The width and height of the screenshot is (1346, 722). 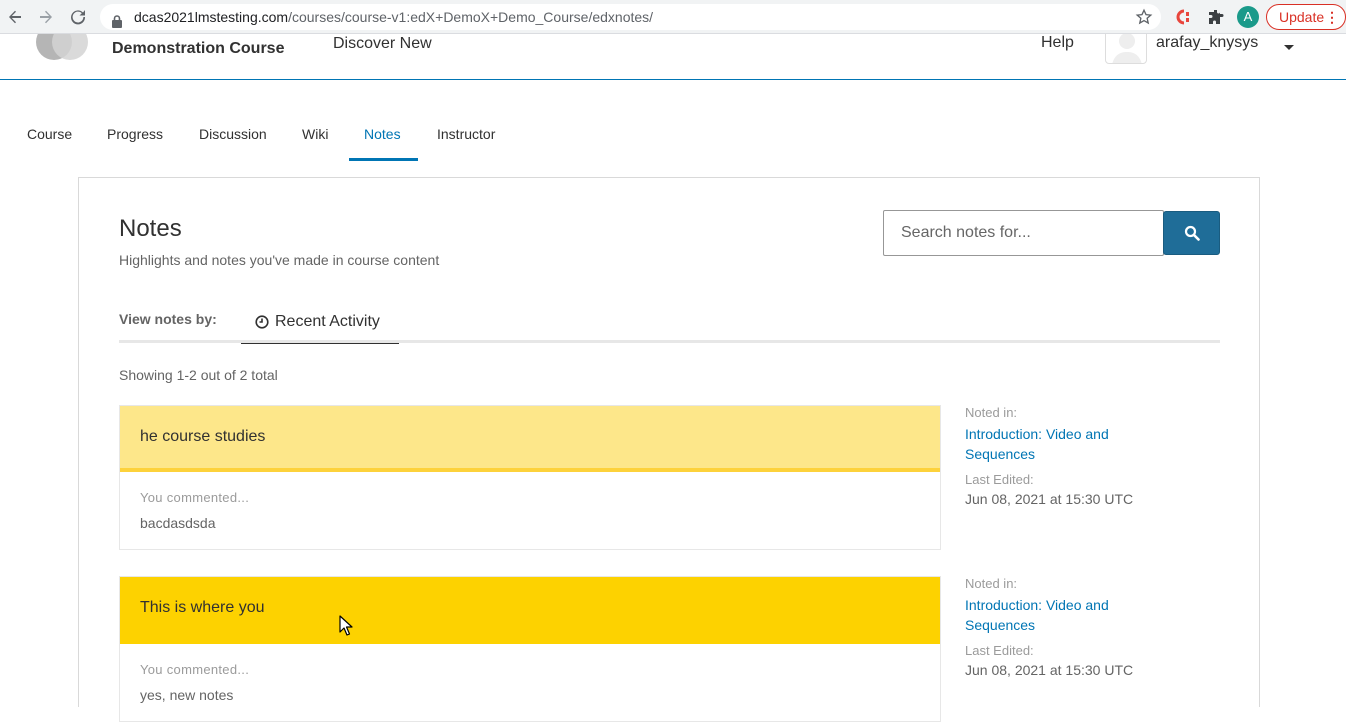 I want to click on active-tab-indicator, so click(x=383, y=159).